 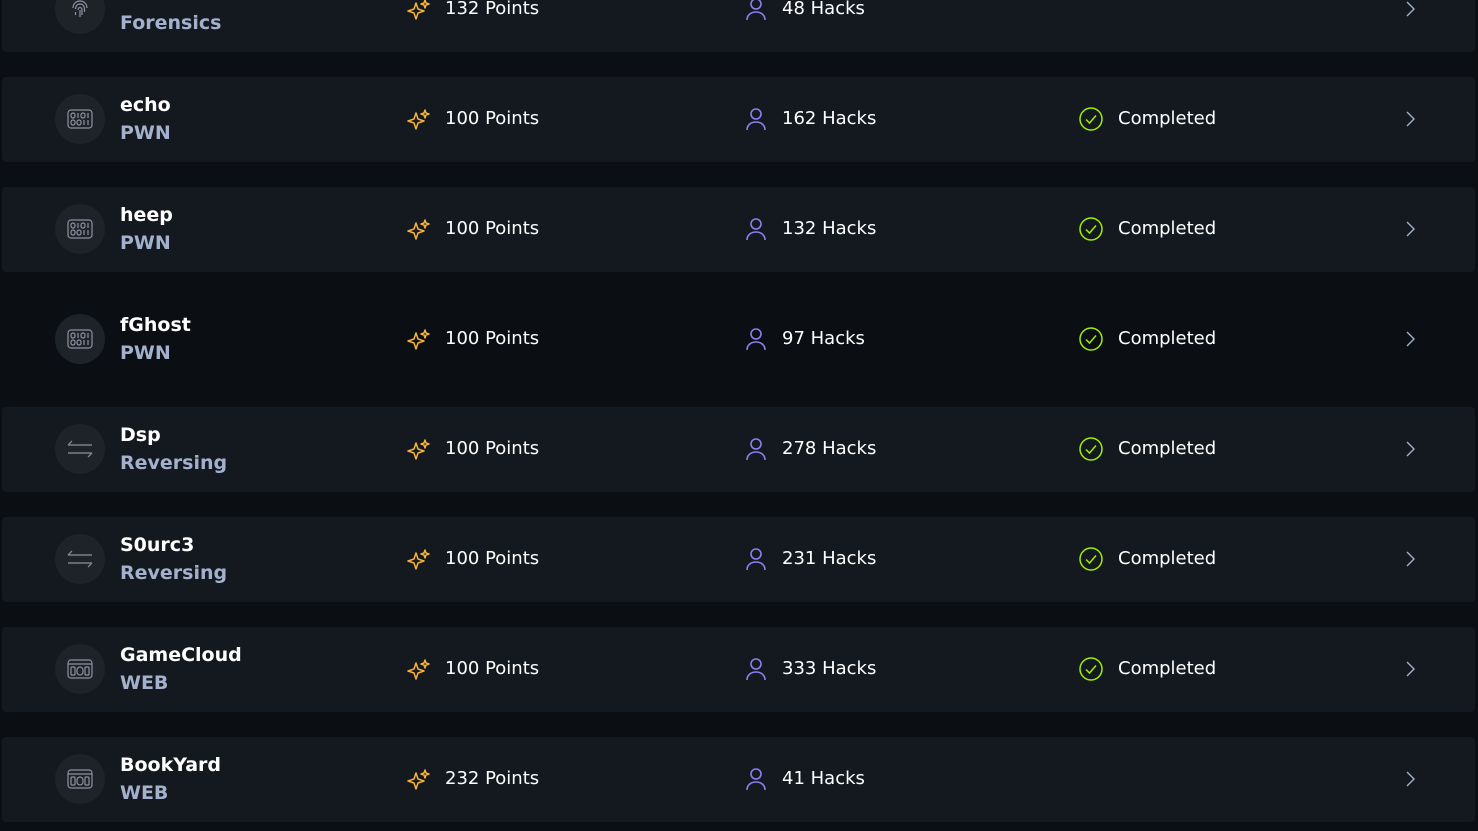 I want to click on challenge-hacks: 132 Hacks, so click(x=829, y=228).